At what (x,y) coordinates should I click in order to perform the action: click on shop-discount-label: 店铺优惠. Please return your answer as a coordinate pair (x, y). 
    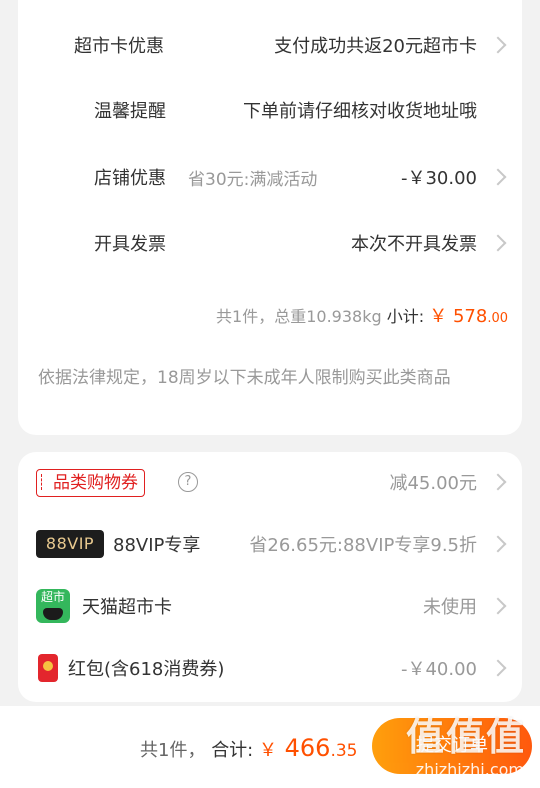
    Looking at the image, I should click on (130, 178).